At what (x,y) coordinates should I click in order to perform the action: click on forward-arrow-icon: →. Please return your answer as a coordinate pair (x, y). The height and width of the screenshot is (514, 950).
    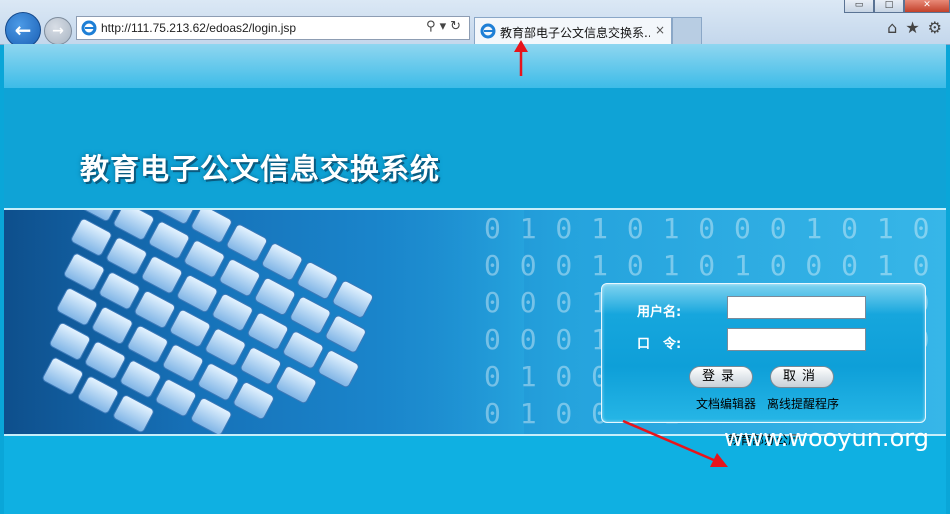
    Looking at the image, I should click on (58, 31).